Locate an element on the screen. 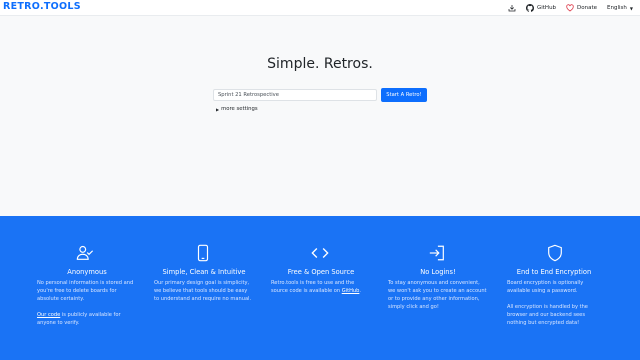 This screenshot has width=640, height=360. feature-title: End to End Encryption is located at coordinates (554, 272).